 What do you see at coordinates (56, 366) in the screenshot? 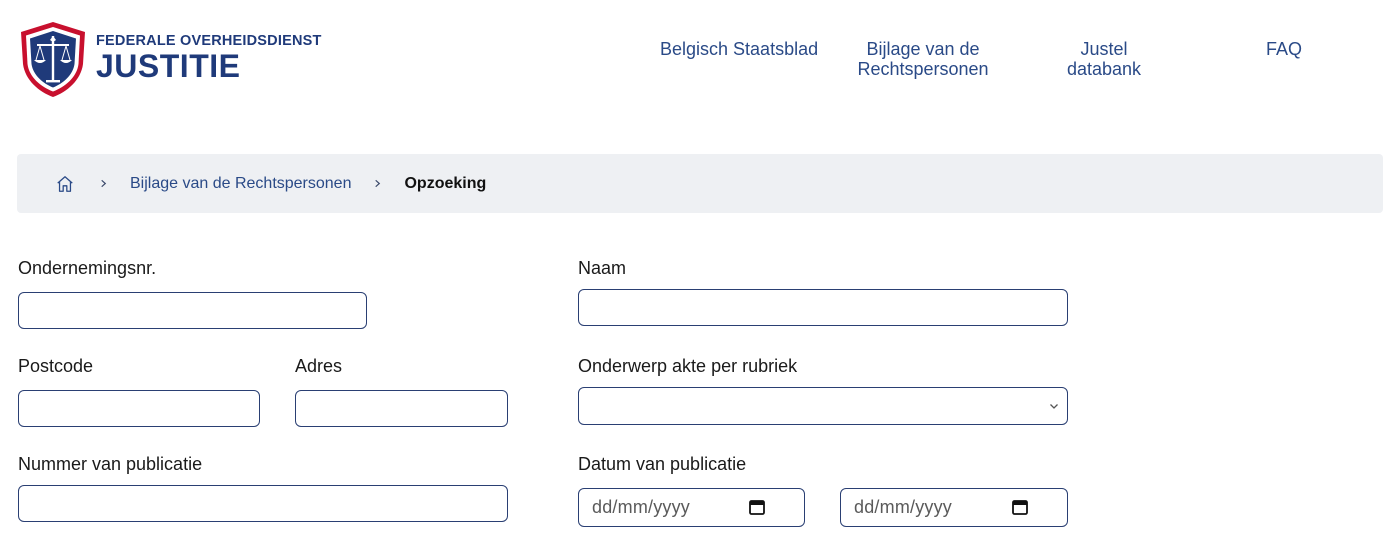
I see `postcode-label: Postcode` at bounding box center [56, 366].